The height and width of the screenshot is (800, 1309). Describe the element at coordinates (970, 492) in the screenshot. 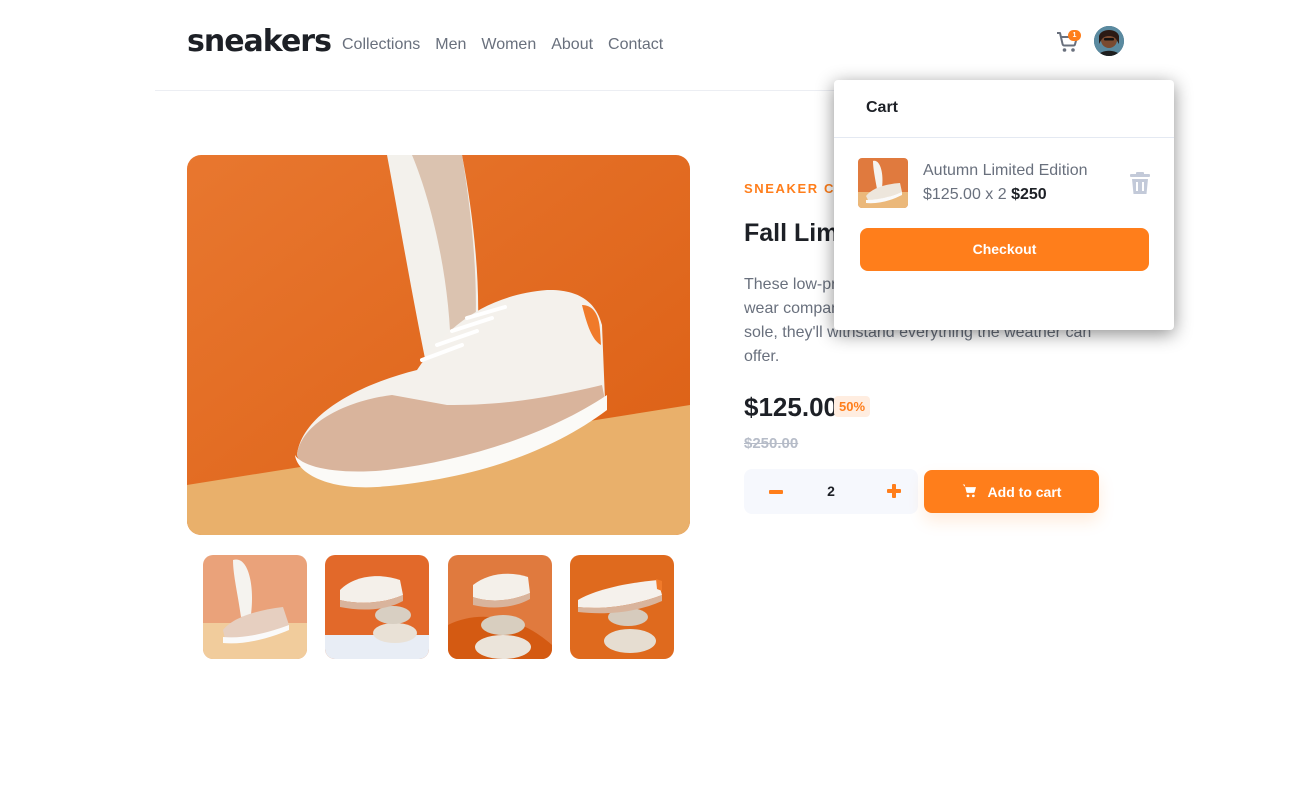

I see `cart-icon` at that location.